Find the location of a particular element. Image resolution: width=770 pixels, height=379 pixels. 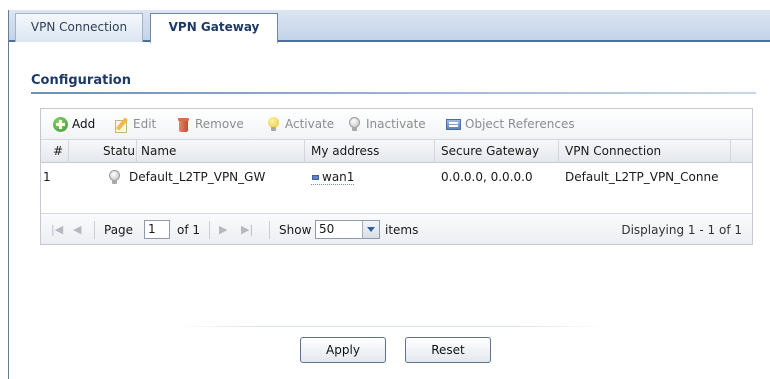

row-vpn-connection: Default_L2TP_VPN_Conne is located at coordinates (642, 177).